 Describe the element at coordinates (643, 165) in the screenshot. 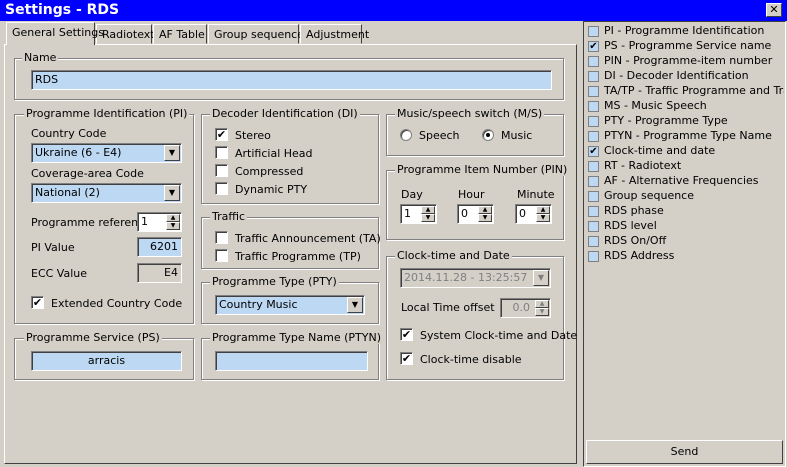

I see `sidebar-item-label: RT - Radiotext` at that location.